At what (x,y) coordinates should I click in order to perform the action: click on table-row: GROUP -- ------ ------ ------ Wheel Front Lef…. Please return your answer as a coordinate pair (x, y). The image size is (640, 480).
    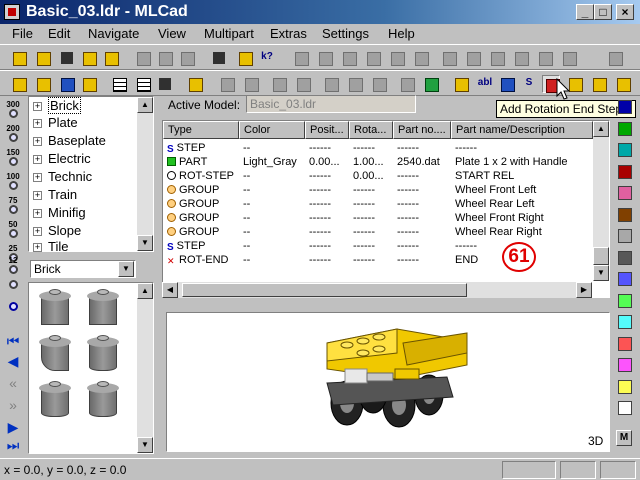
    Looking at the image, I should click on (378, 190).